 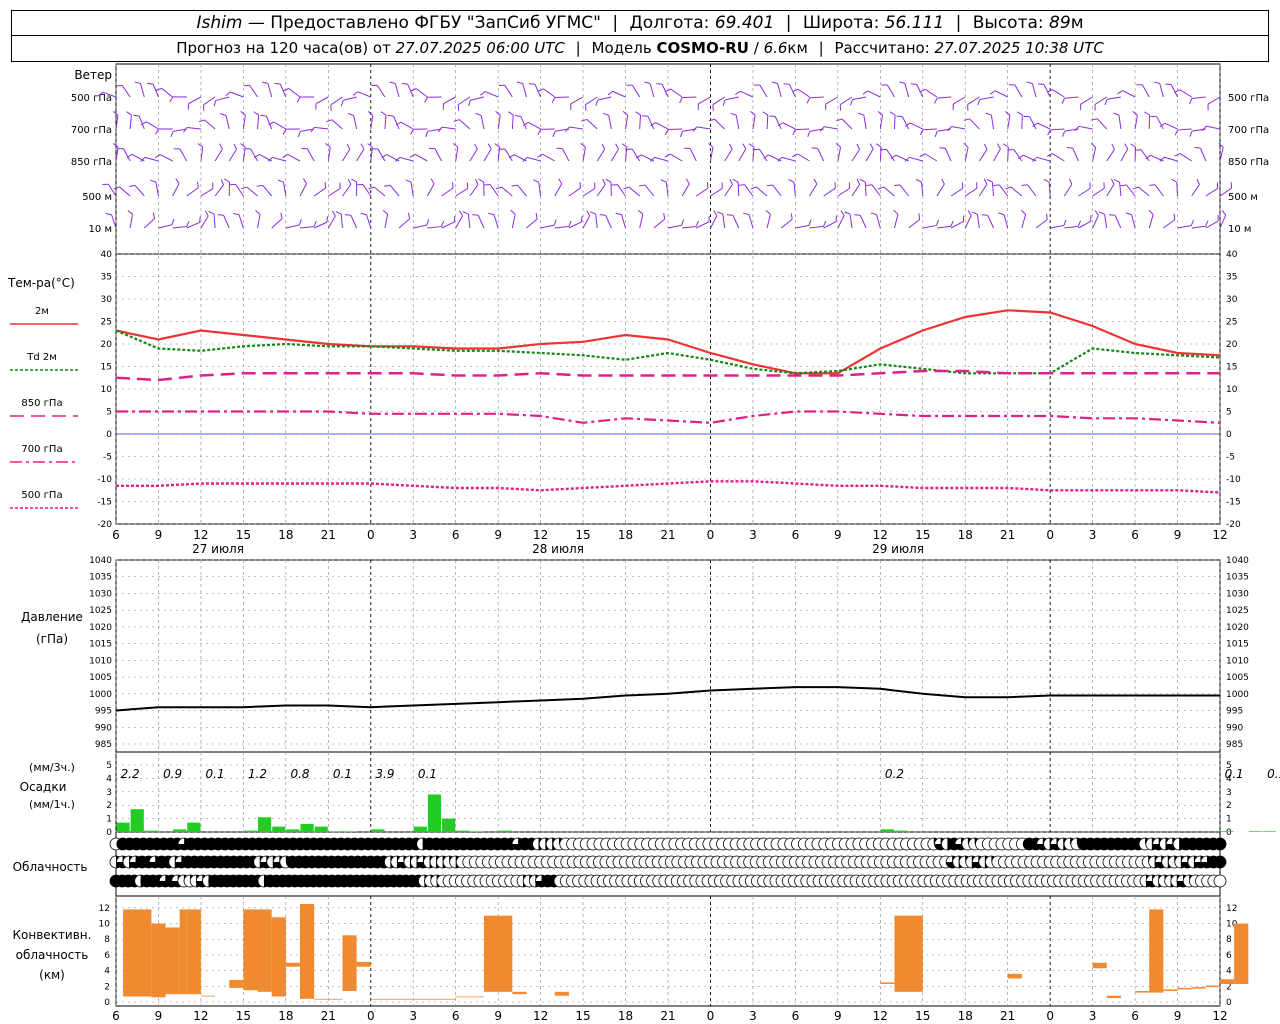 What do you see at coordinates (42, 311) in the screenshot?
I see `temp-legend-label-t2m: 2м` at bounding box center [42, 311].